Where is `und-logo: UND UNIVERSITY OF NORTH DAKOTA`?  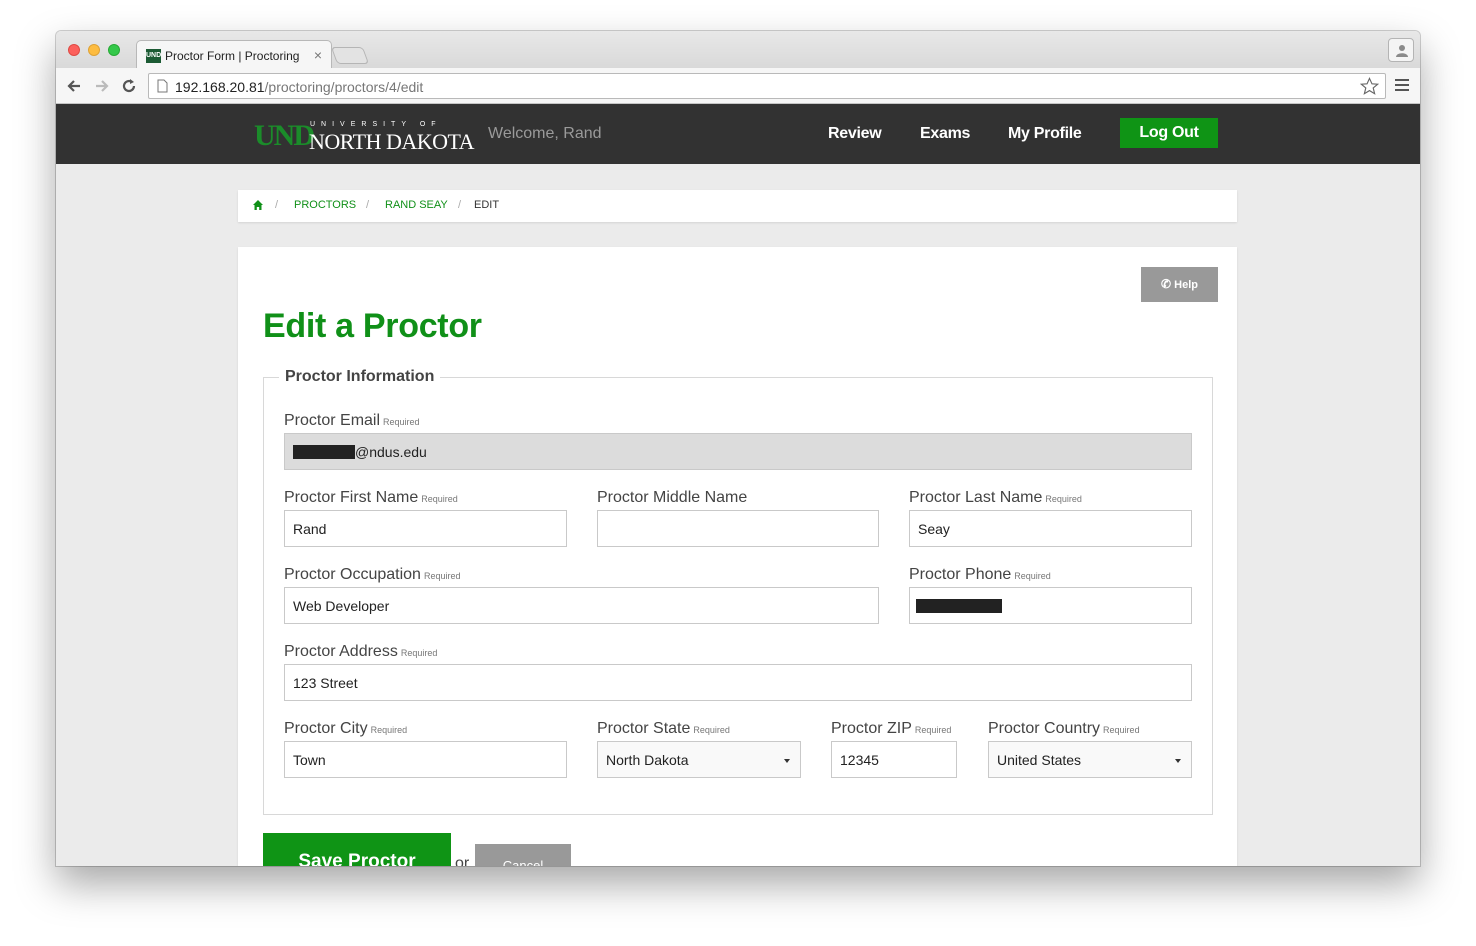
und-logo: UND UNIVERSITY OF NORTH DAKOTA is located at coordinates (364, 136).